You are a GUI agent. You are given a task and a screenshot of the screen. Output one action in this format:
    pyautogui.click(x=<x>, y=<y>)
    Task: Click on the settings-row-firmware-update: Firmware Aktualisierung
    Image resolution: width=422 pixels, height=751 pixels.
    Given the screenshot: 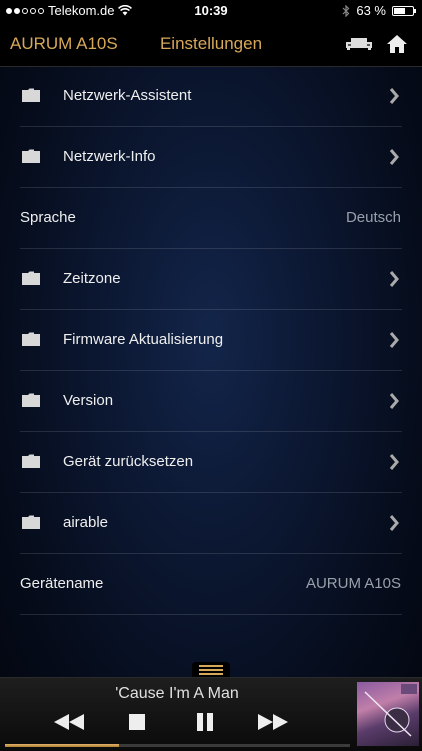 What is the action you would take?
    pyautogui.click(x=211, y=340)
    